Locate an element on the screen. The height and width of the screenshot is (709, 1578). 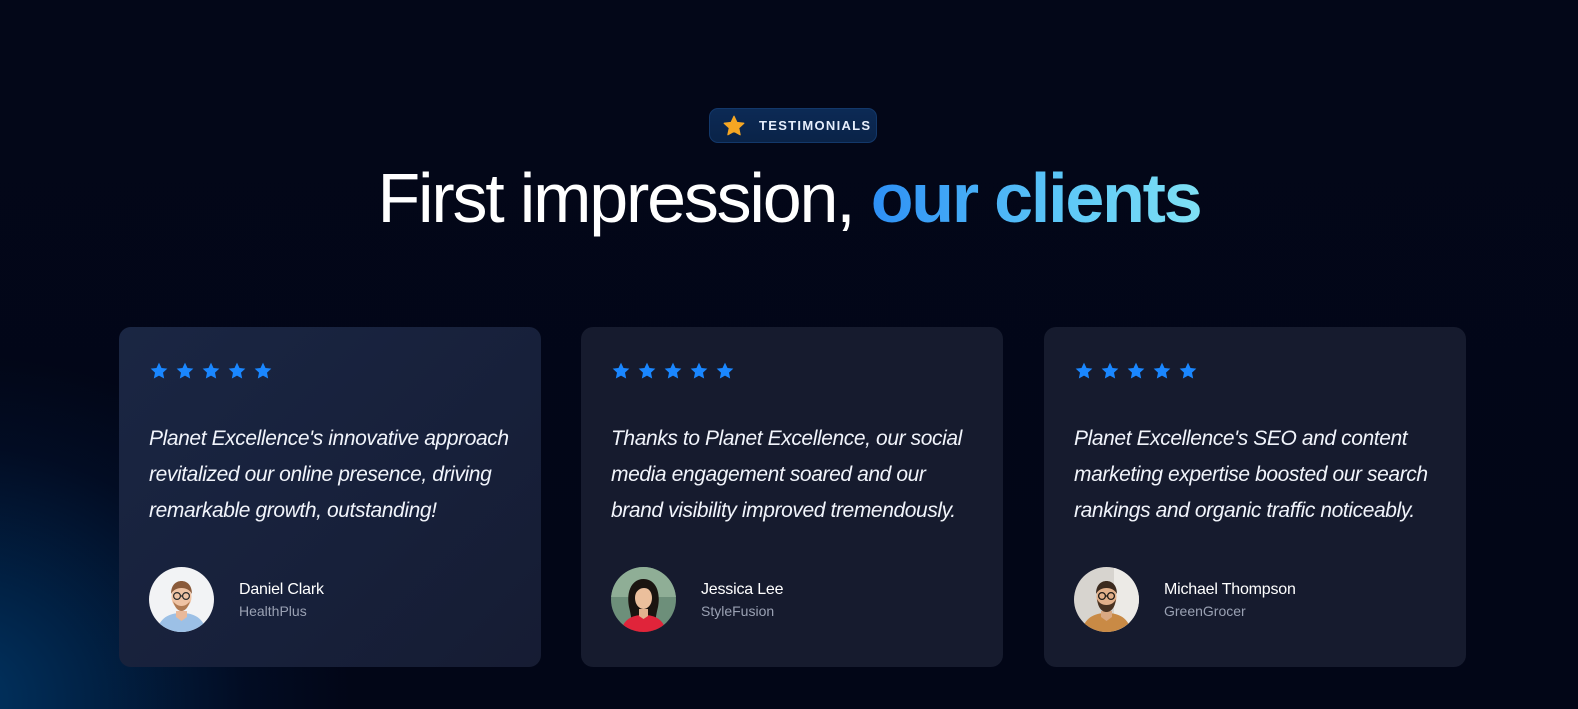
author-name: Jessica Lee is located at coordinates (742, 589).